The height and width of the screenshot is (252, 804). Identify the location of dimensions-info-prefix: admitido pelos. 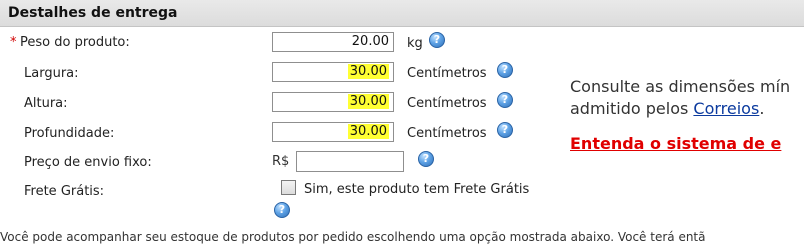
(632, 108).